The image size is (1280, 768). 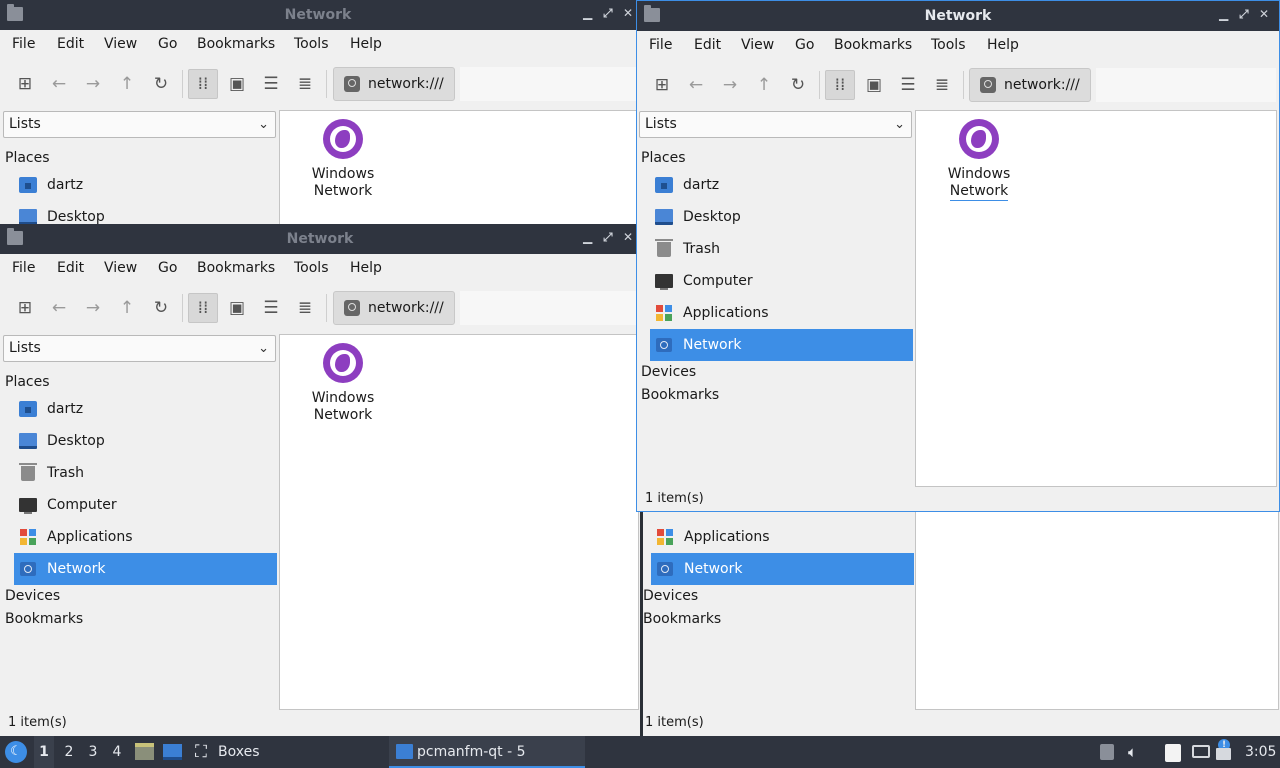 I want to click on boxes-launcher-label: Boxes, so click(x=239, y=752).